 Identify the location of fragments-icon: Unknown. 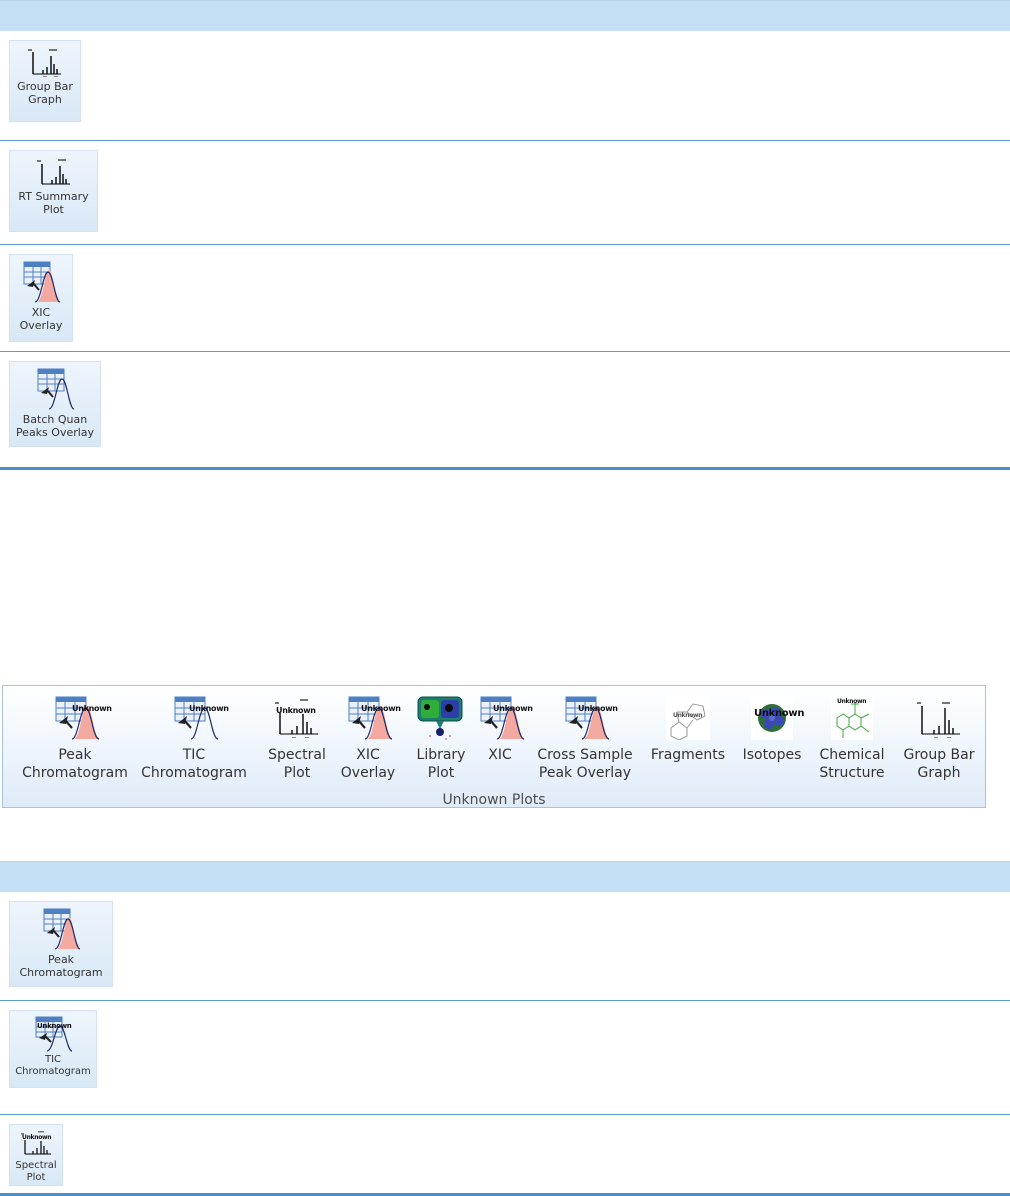
(688, 718).